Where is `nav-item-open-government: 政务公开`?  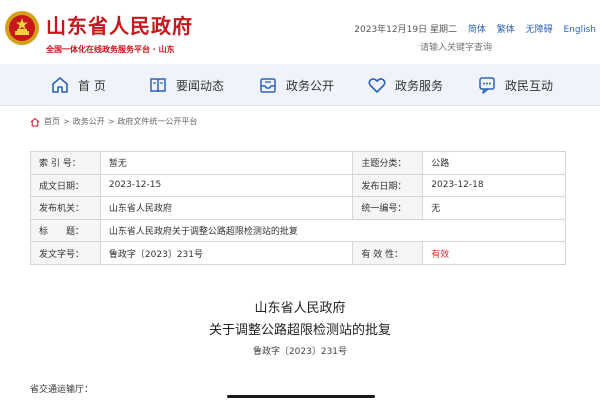
nav-item-open-government: 政务公开 is located at coordinates (296, 85).